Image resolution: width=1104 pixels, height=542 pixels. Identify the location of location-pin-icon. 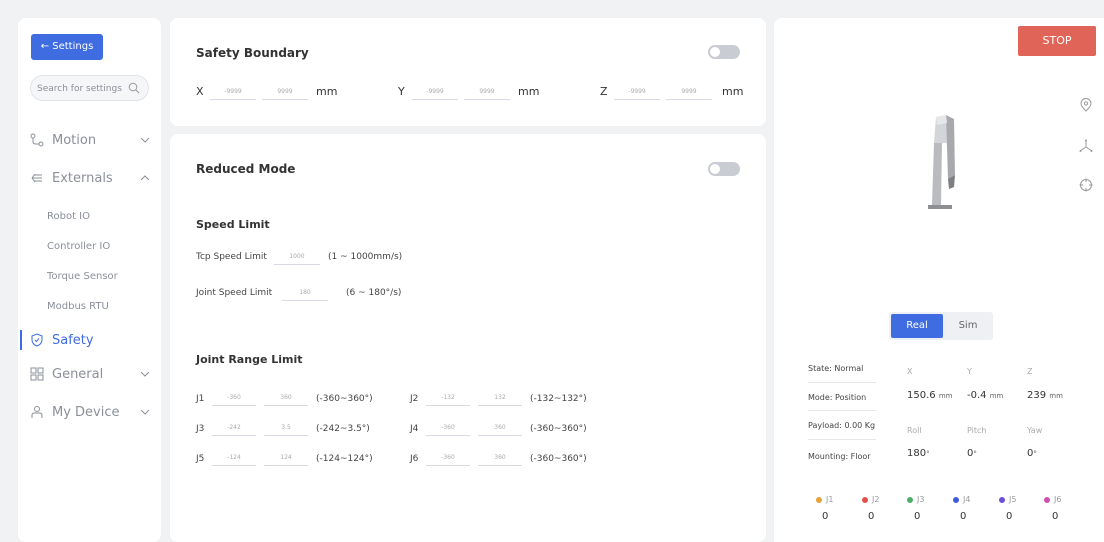
(1086, 105).